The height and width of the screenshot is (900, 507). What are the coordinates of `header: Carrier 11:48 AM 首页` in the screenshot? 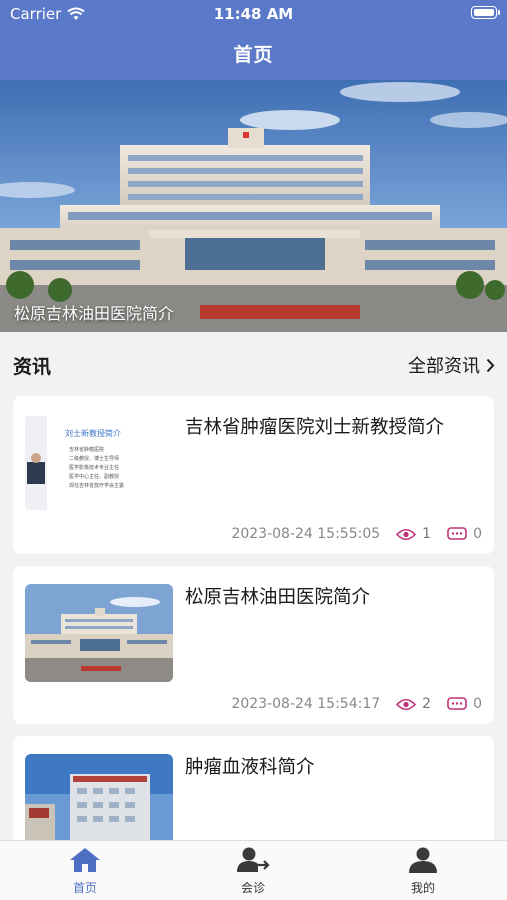 It's located at (253, 40).